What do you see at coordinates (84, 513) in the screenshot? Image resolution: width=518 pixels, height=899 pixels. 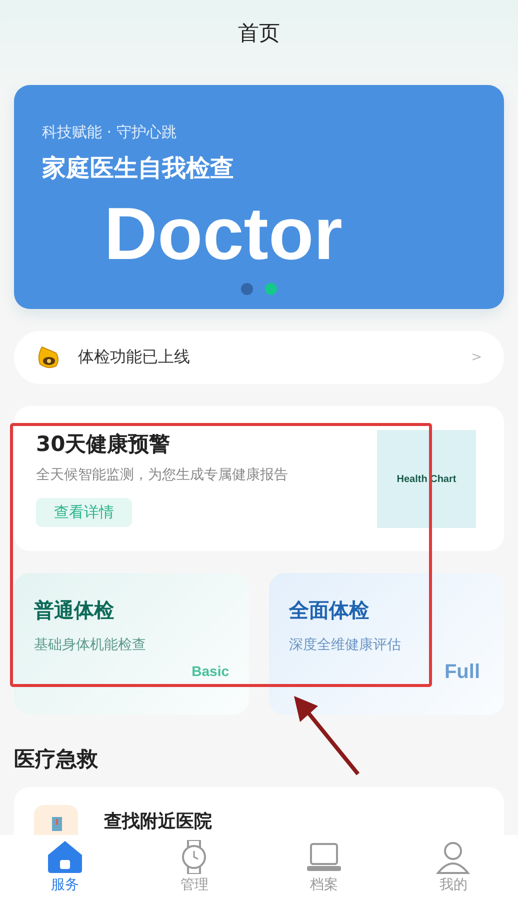 I see `details-button: 查看详情` at bounding box center [84, 513].